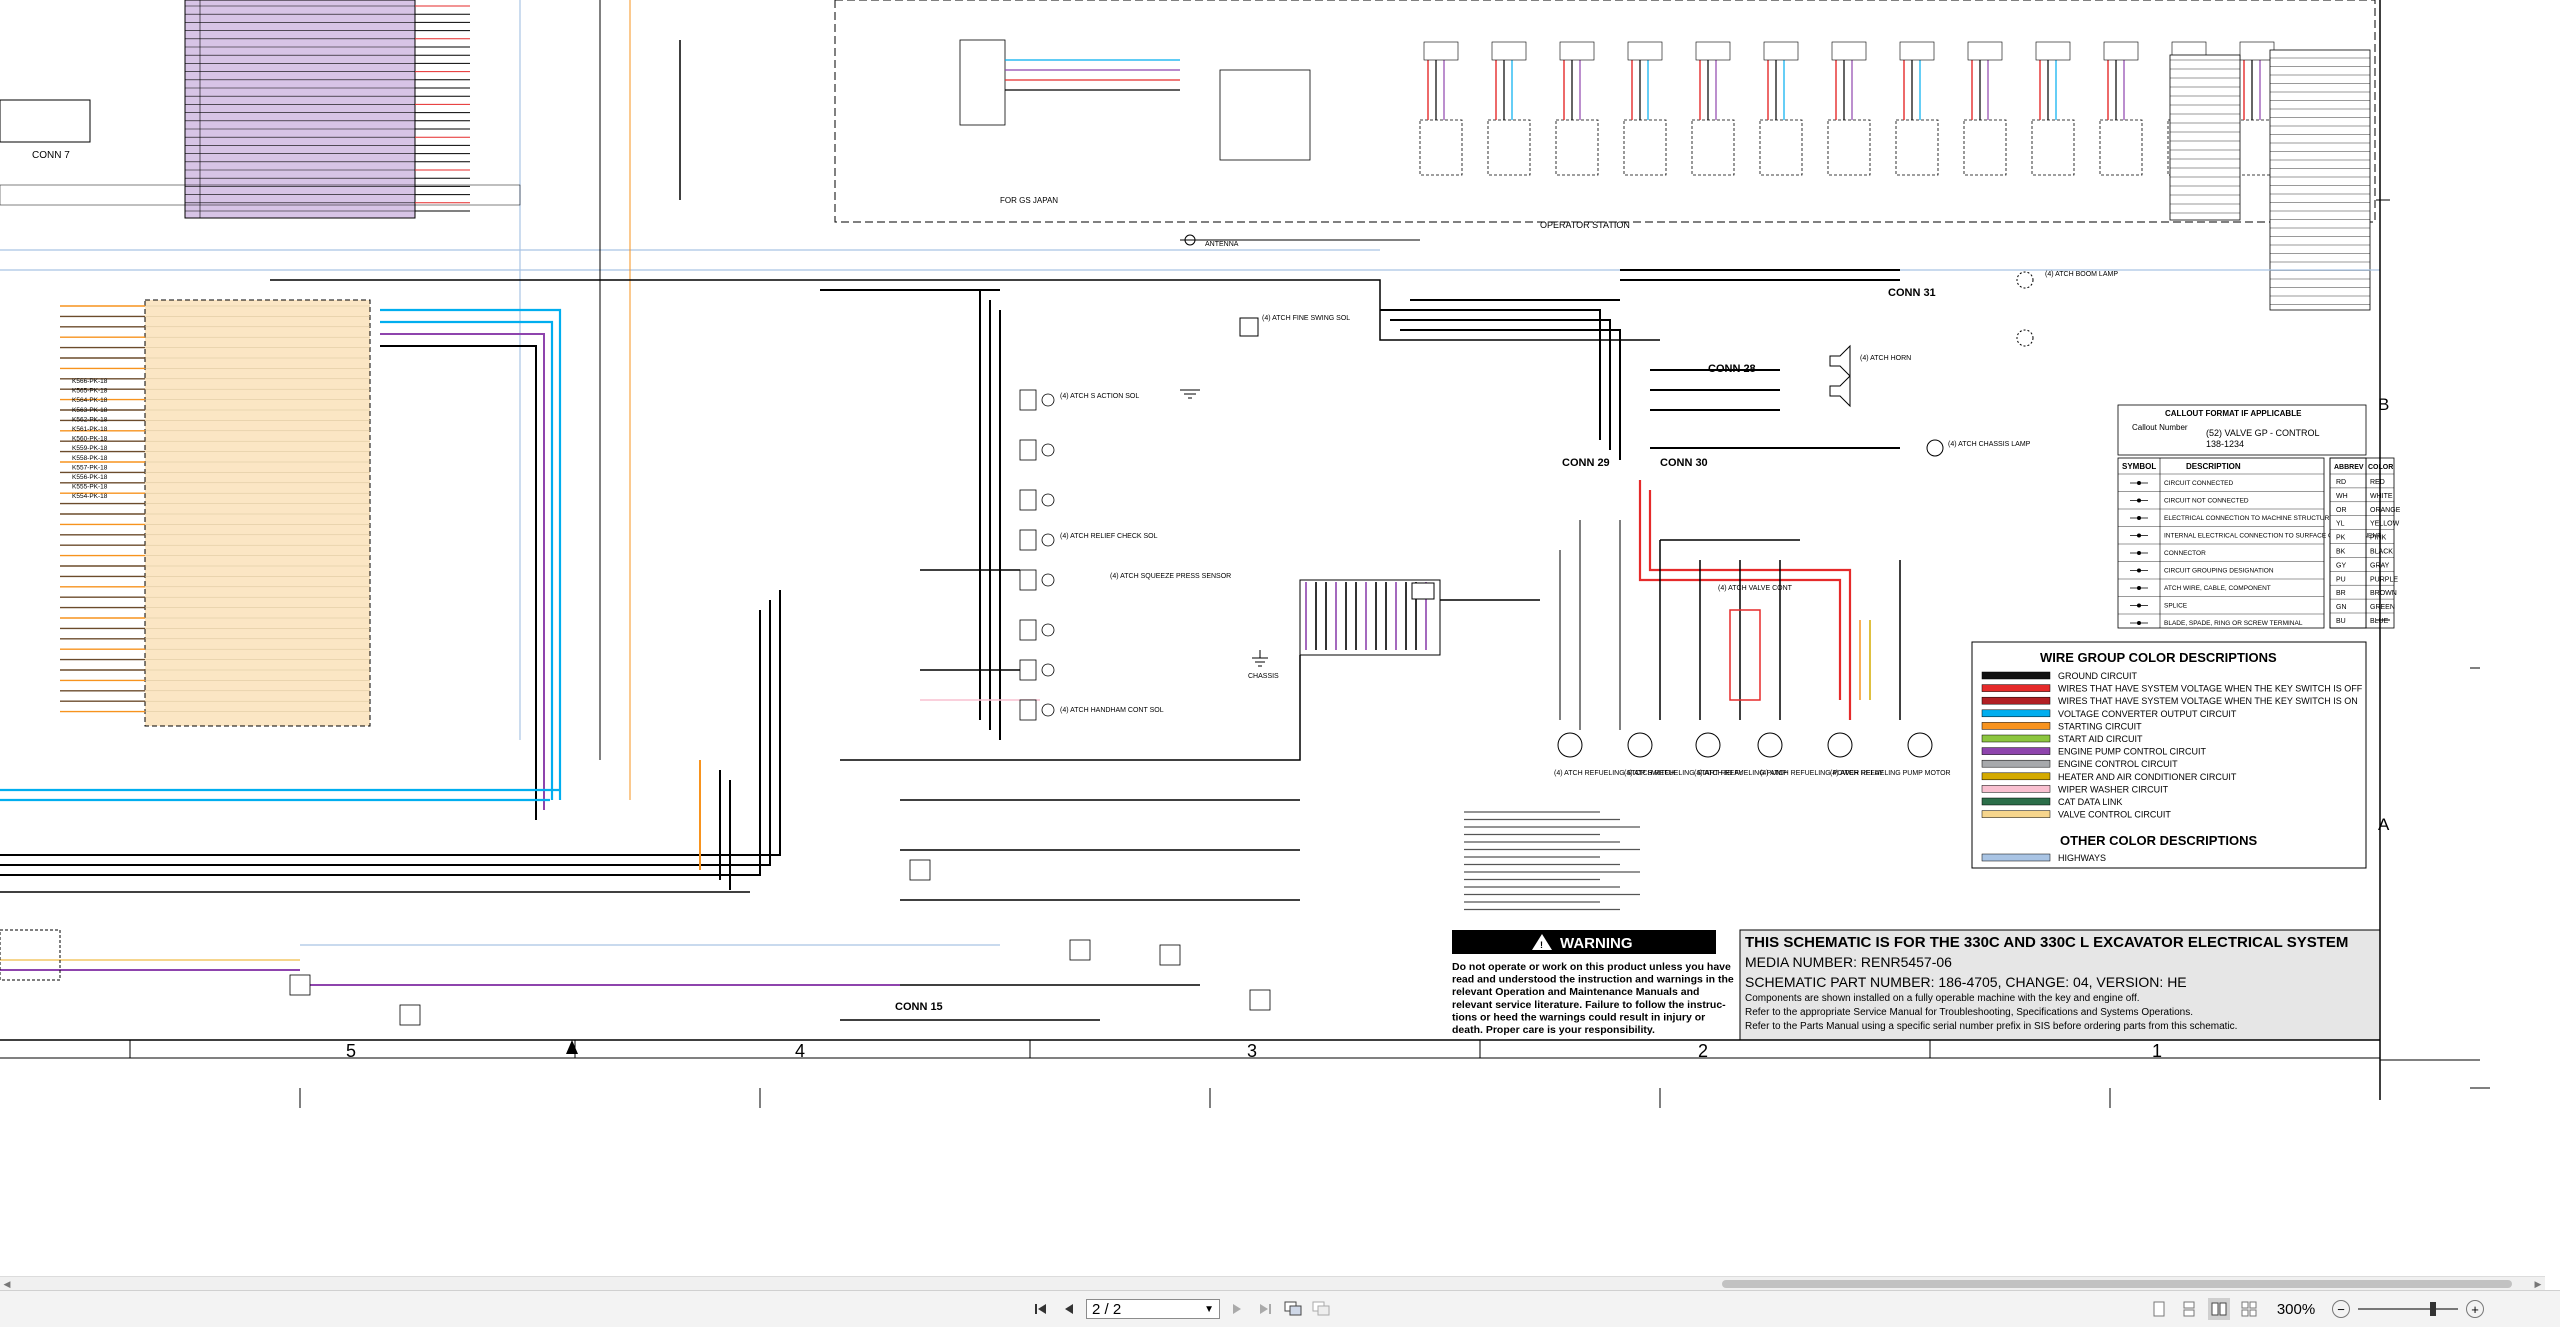  Describe the element at coordinates (2341, 565) in the screenshot. I see `color-abbrev: GY` at that location.